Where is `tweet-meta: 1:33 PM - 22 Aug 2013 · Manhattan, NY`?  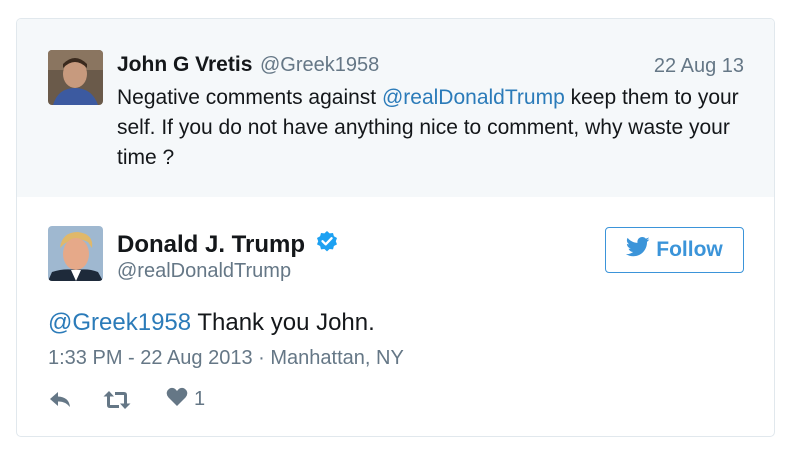 tweet-meta: 1:33 PM - 22 Aug 2013 · Manhattan, NY is located at coordinates (226, 358).